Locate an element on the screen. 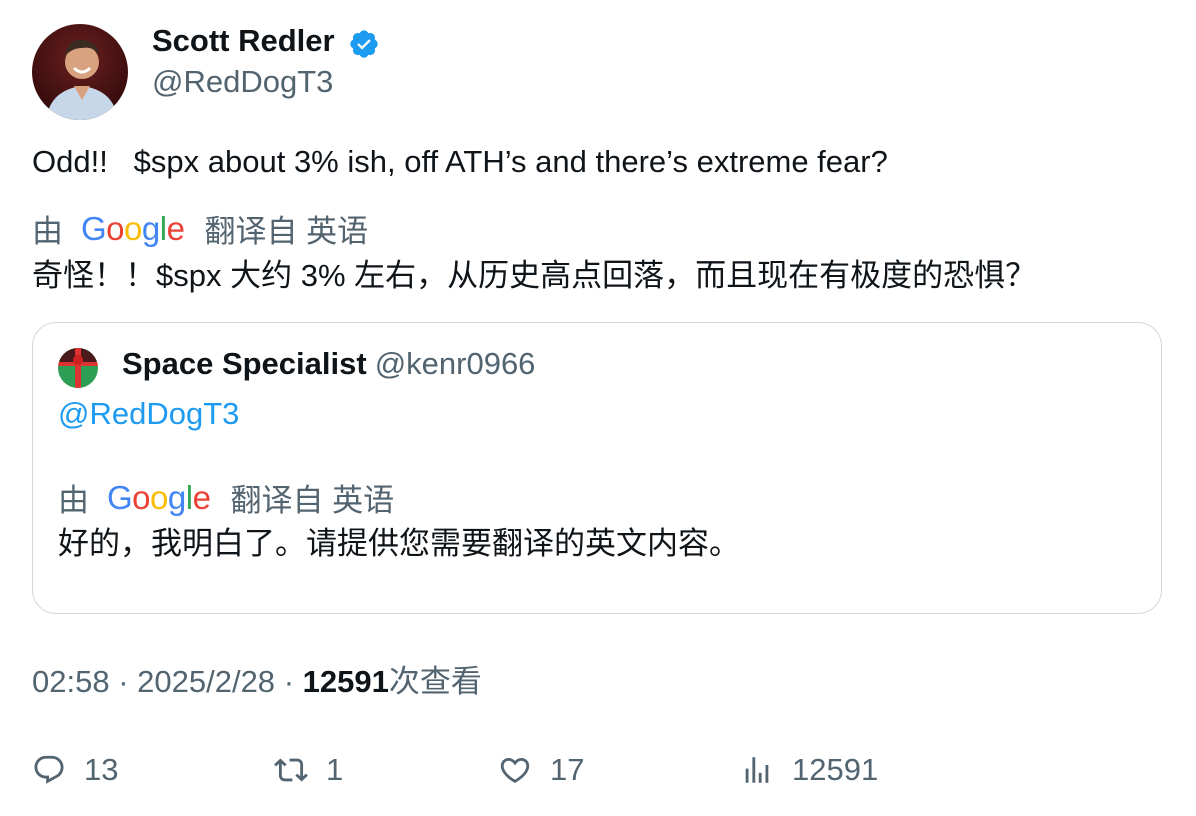 The image size is (1196, 816). author-name: Scott Redler is located at coordinates (243, 41).